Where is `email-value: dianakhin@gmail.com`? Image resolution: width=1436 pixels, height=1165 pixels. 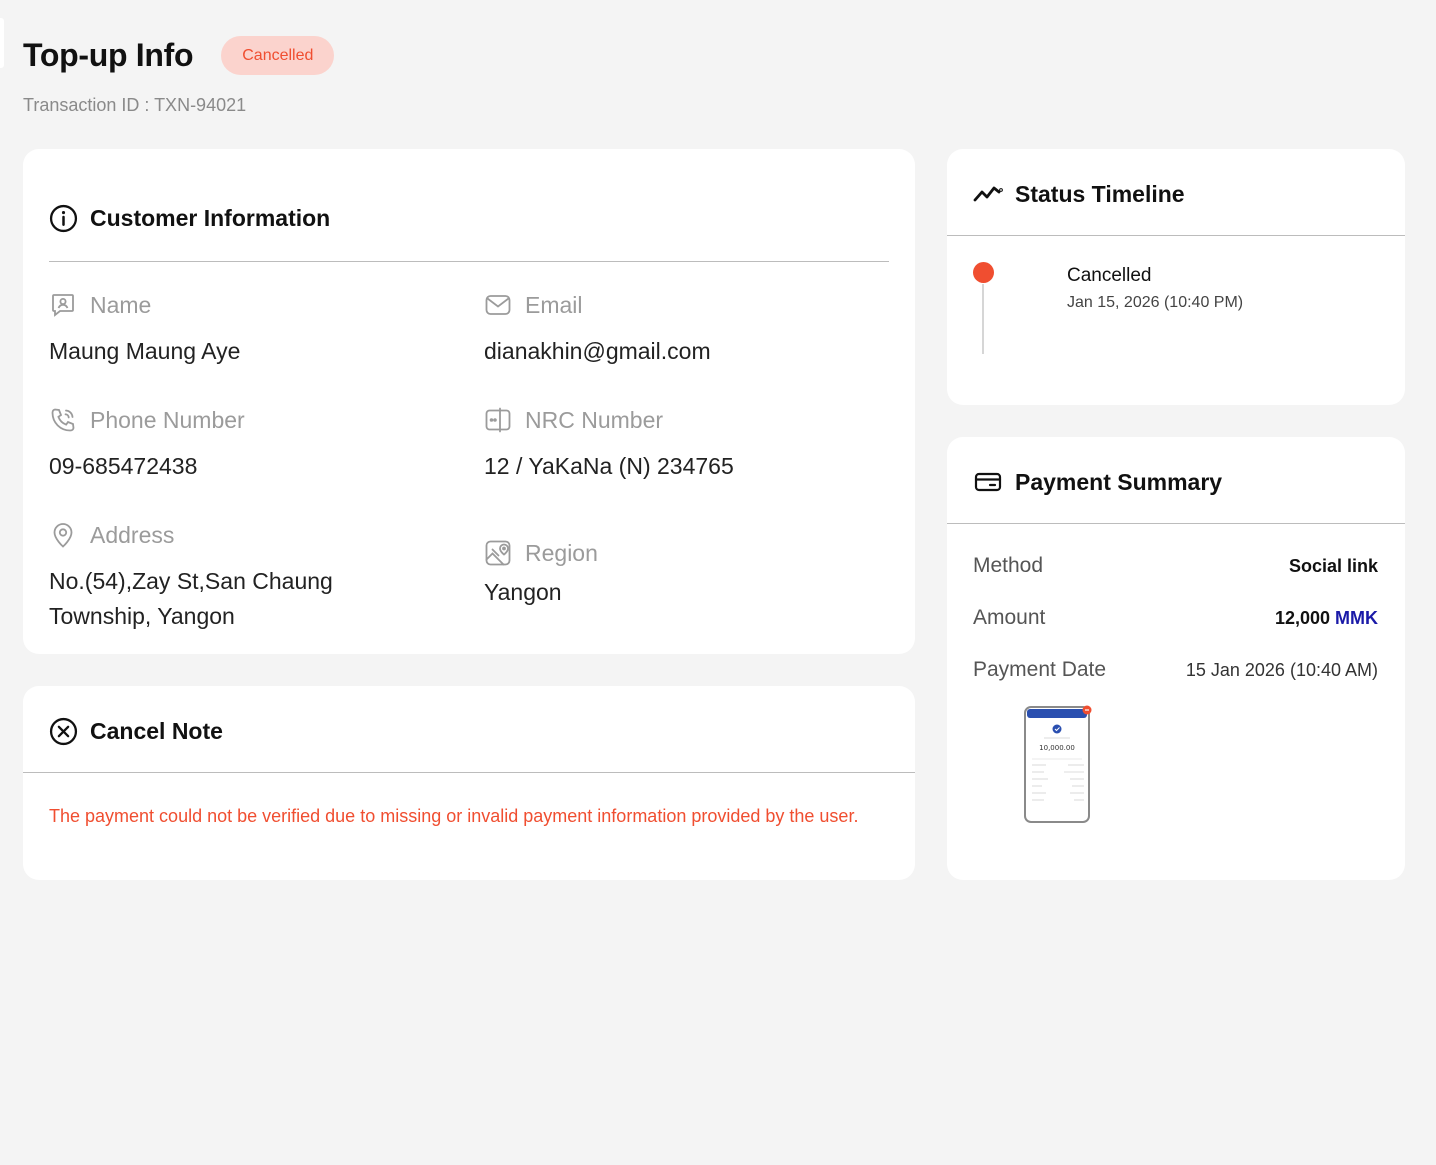 email-value: dianakhin@gmail.com is located at coordinates (597, 351).